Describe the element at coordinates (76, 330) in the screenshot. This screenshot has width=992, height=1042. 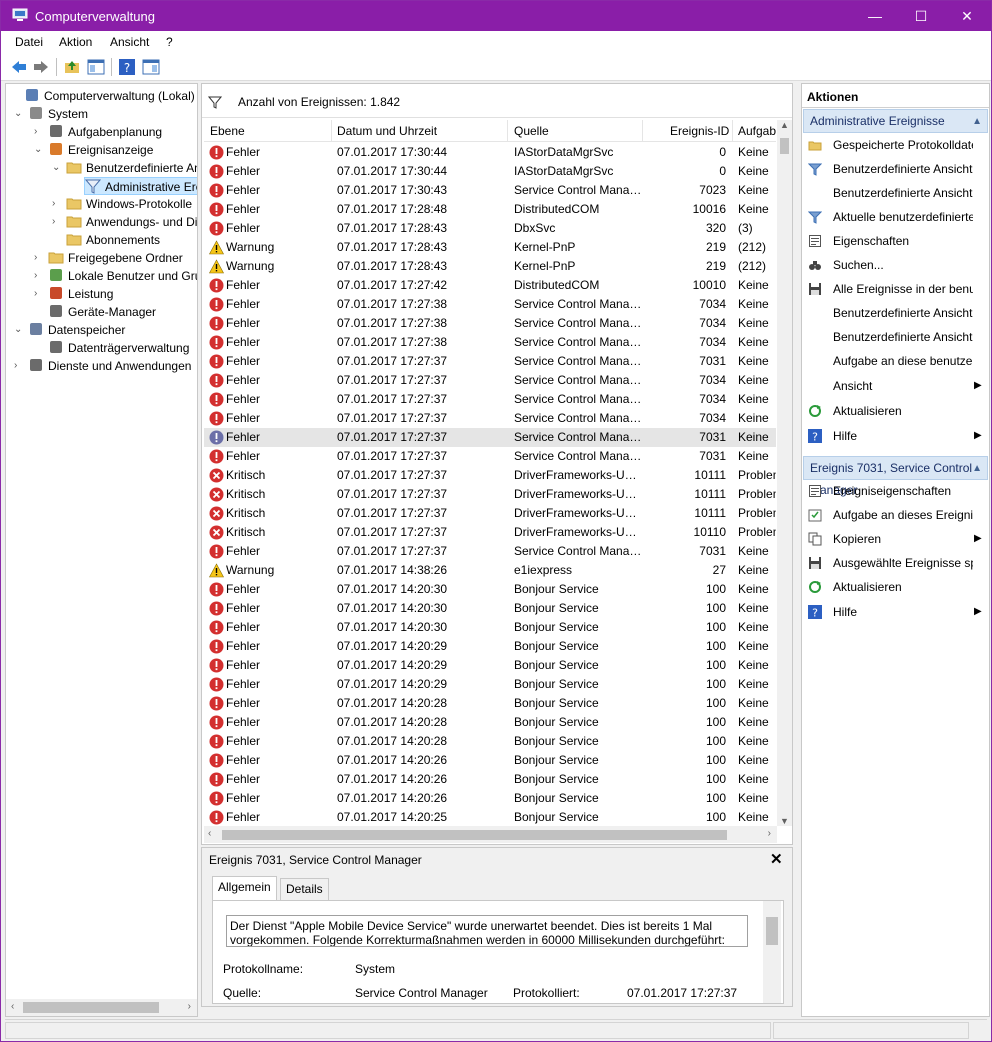
I see `tree-item: Datenspeicher` at that location.